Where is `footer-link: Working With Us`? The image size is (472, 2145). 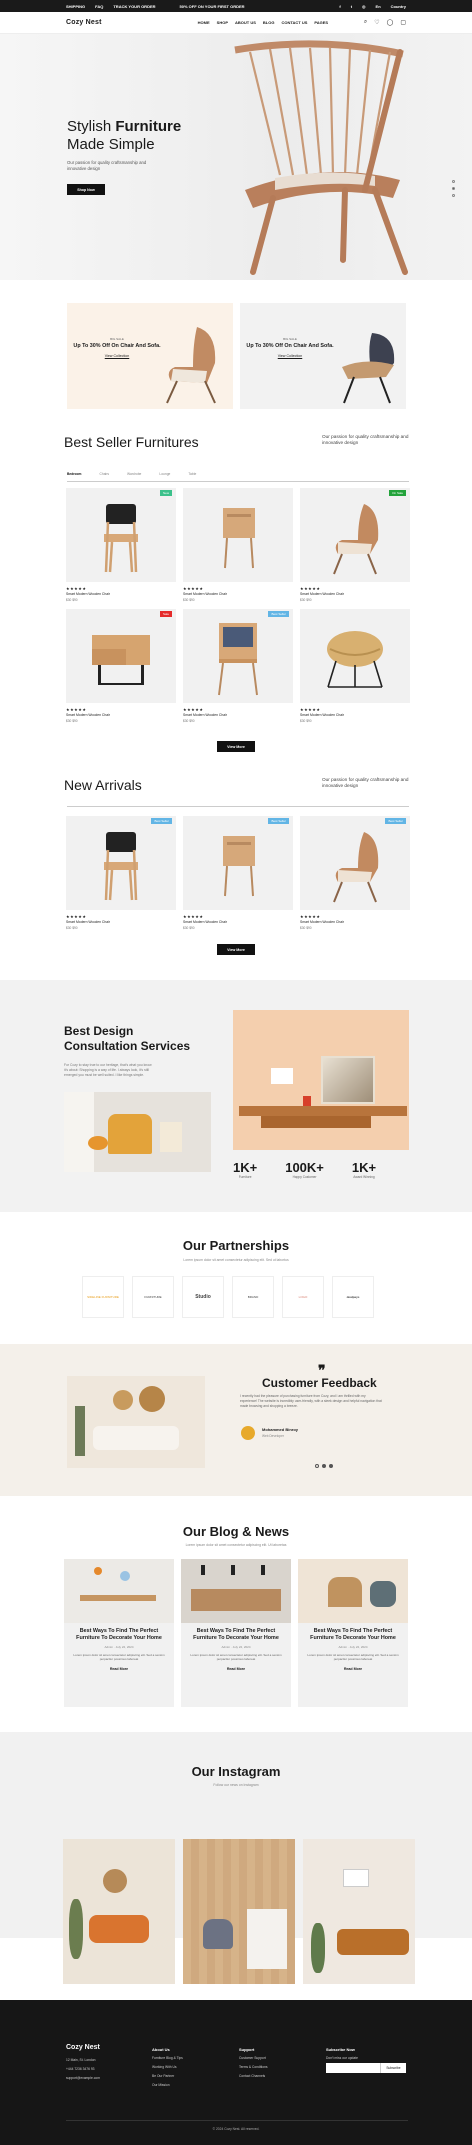
footer-link: Working With Us is located at coordinates (167, 2067).